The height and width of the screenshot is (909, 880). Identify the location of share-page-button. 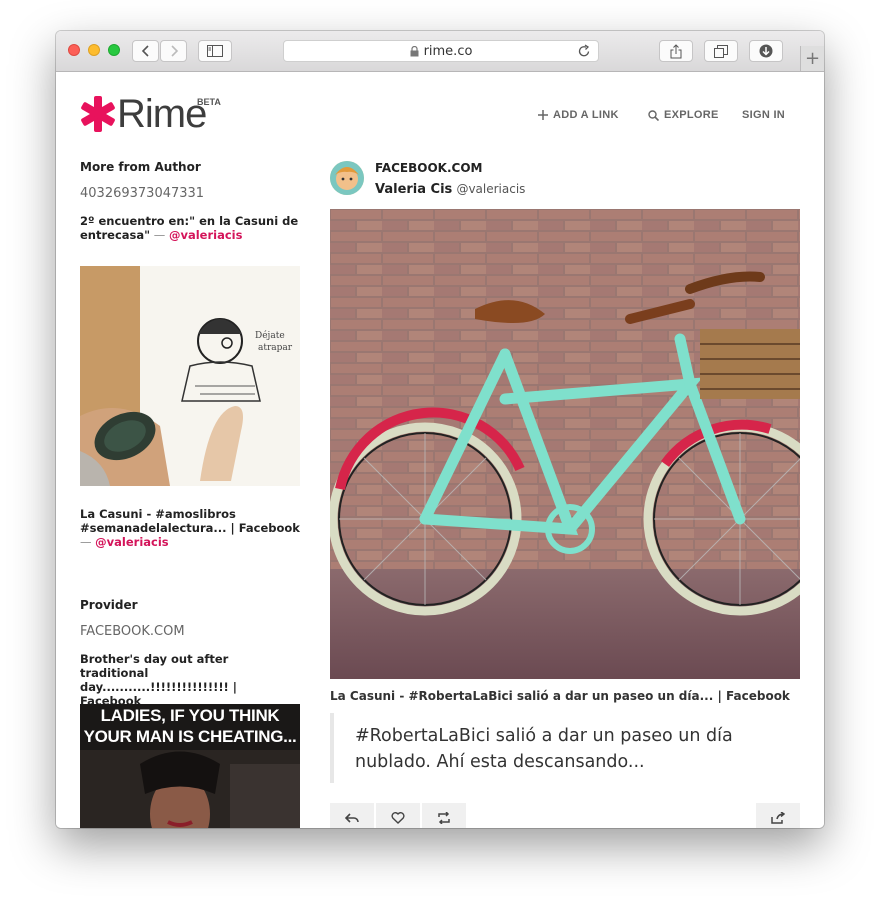
(676, 51).